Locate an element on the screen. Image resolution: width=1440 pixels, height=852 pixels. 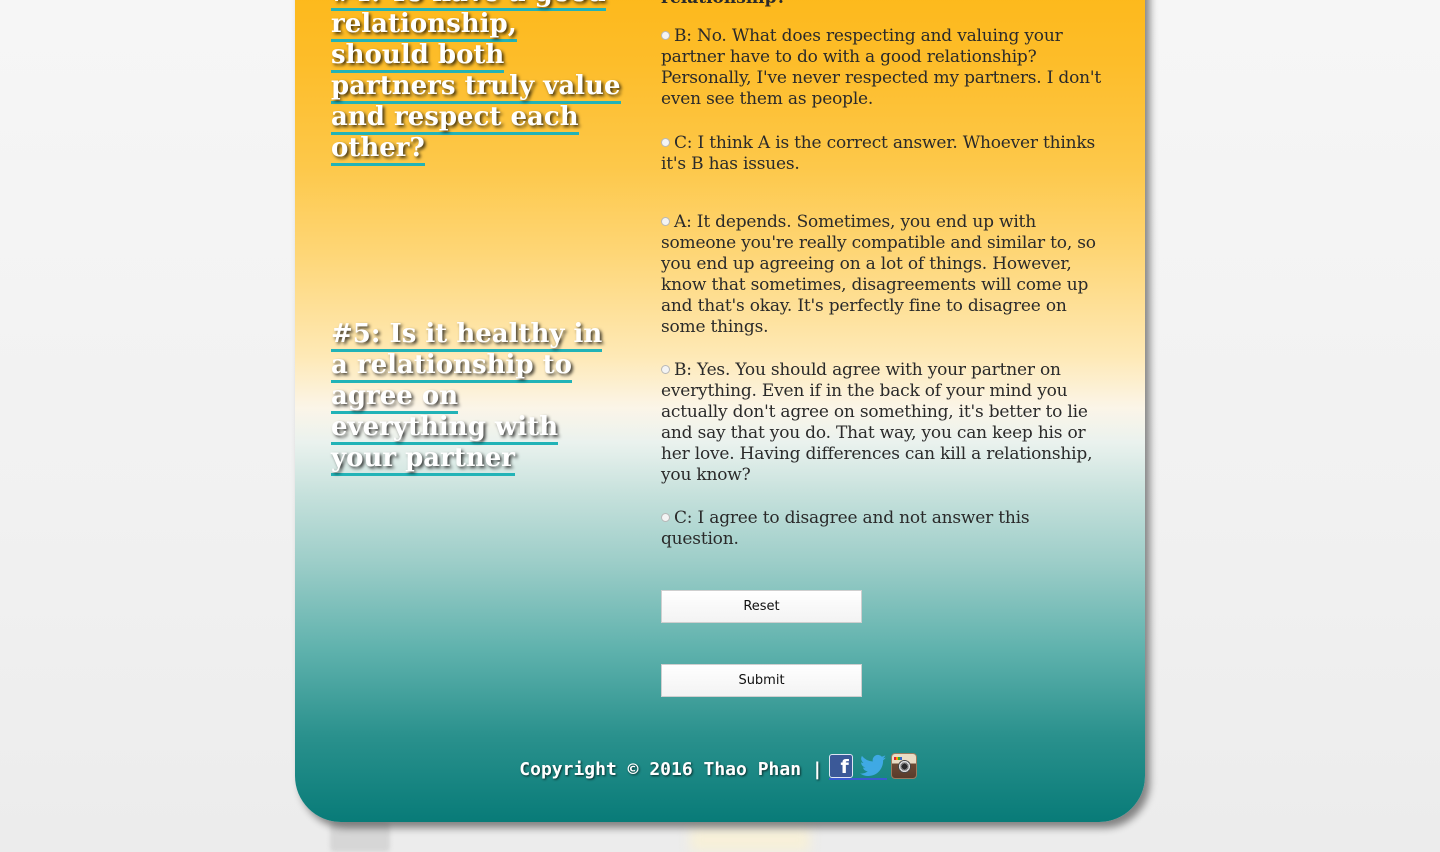
footer: Copyright © 2016 Thao Phan | f is located at coordinates (720, 766).